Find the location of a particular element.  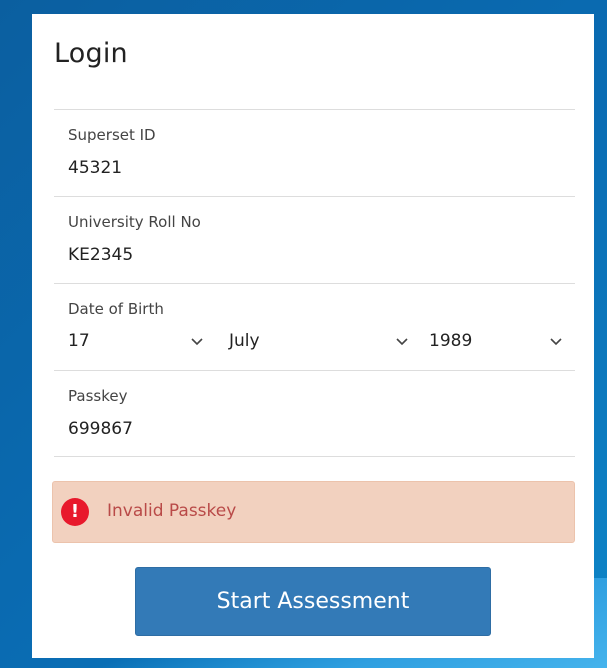

page-title: Login is located at coordinates (91, 53).